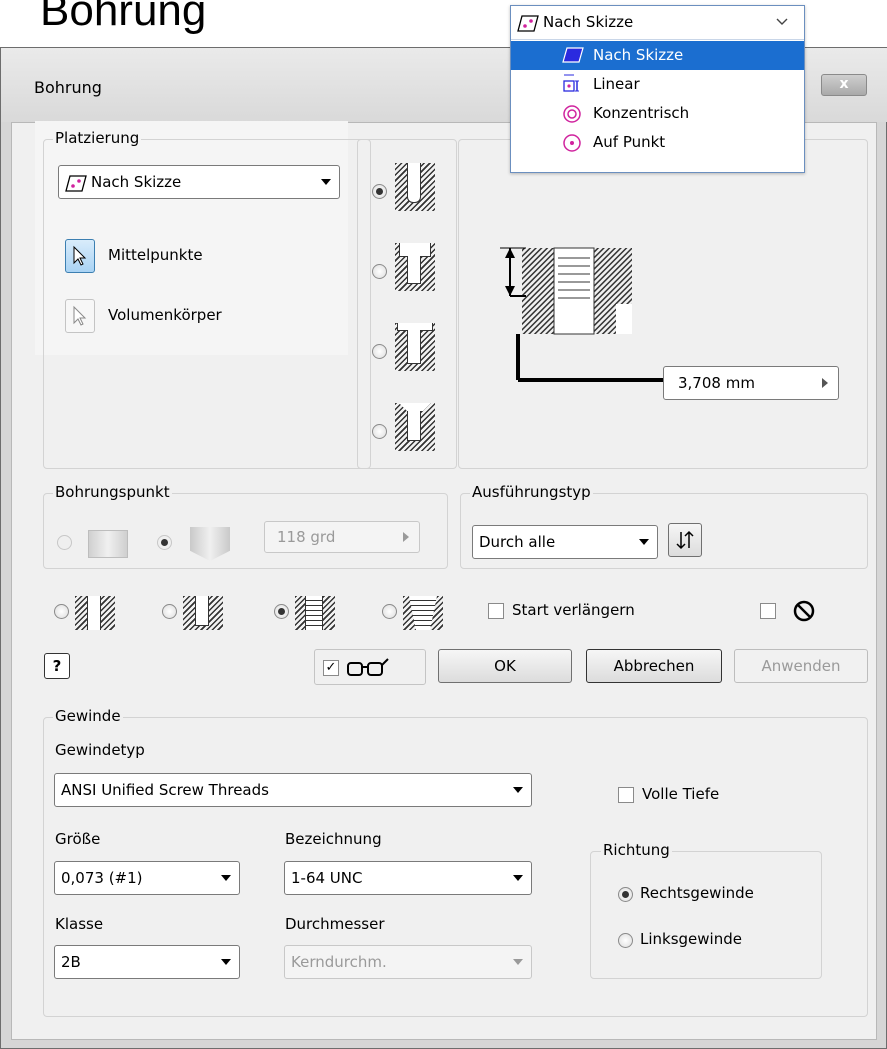 This screenshot has width=887, height=1049. I want to click on ok-button: OK, so click(505, 666).